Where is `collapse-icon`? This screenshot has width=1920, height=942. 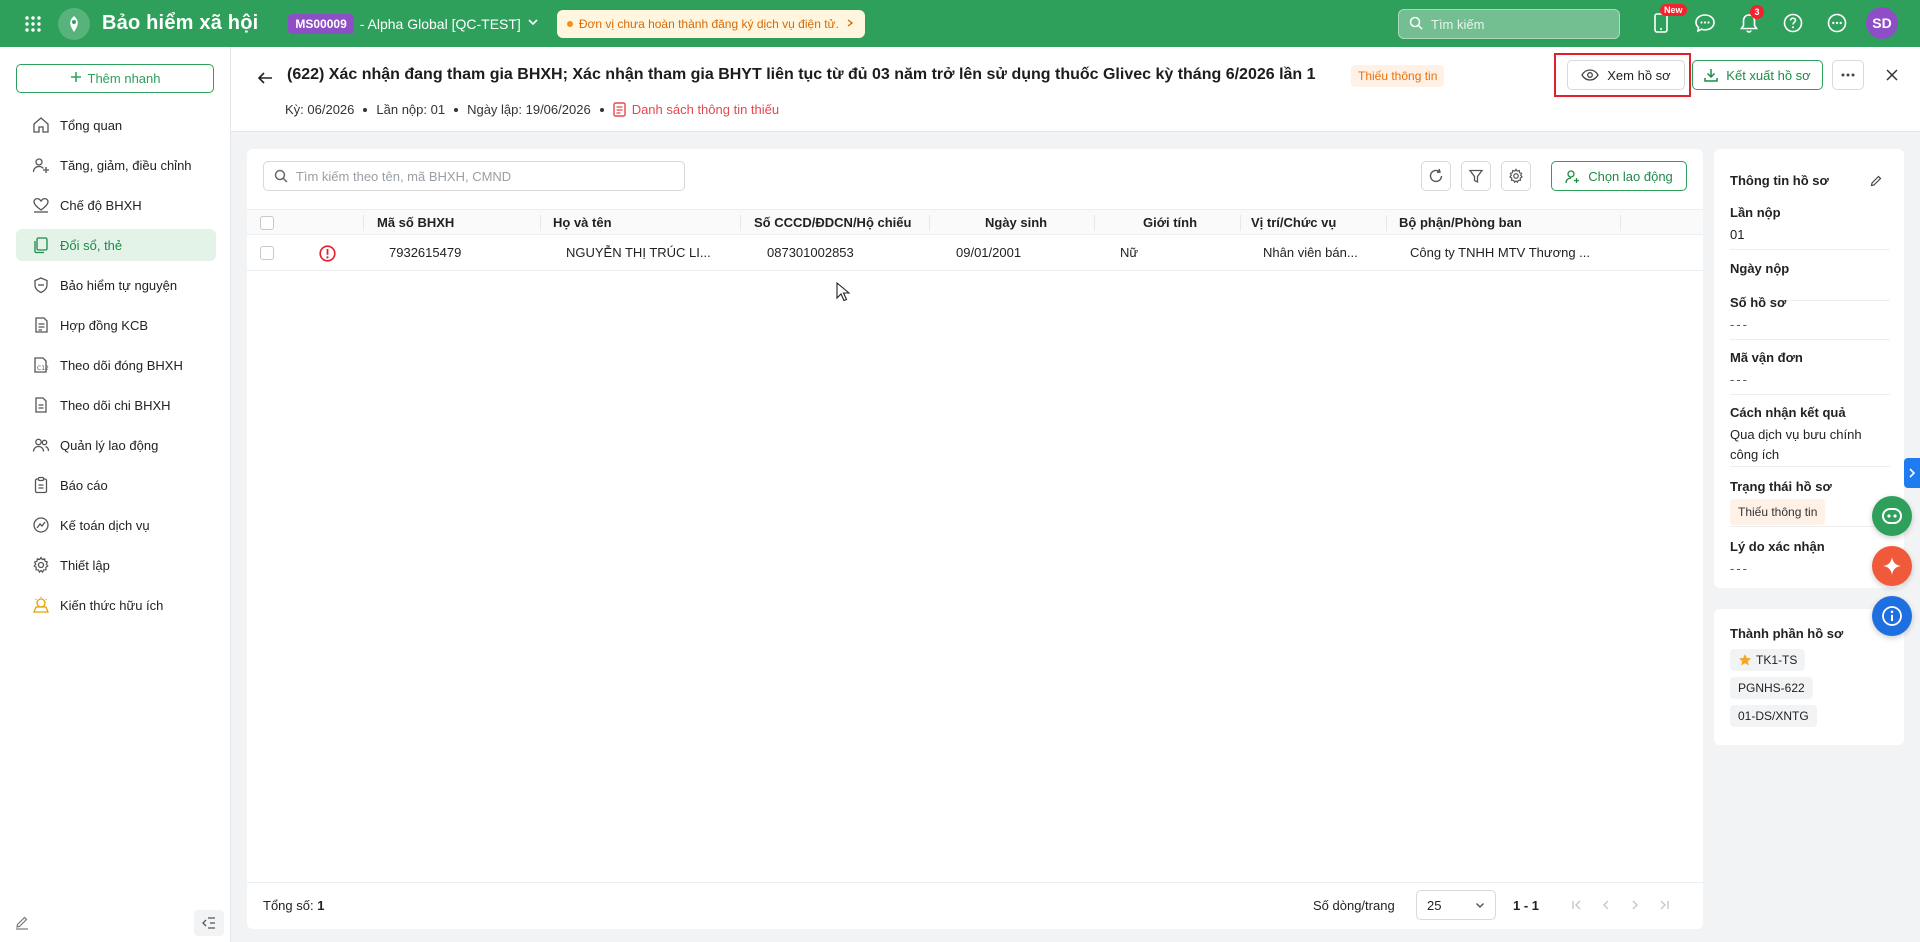
collapse-icon is located at coordinates (208, 923).